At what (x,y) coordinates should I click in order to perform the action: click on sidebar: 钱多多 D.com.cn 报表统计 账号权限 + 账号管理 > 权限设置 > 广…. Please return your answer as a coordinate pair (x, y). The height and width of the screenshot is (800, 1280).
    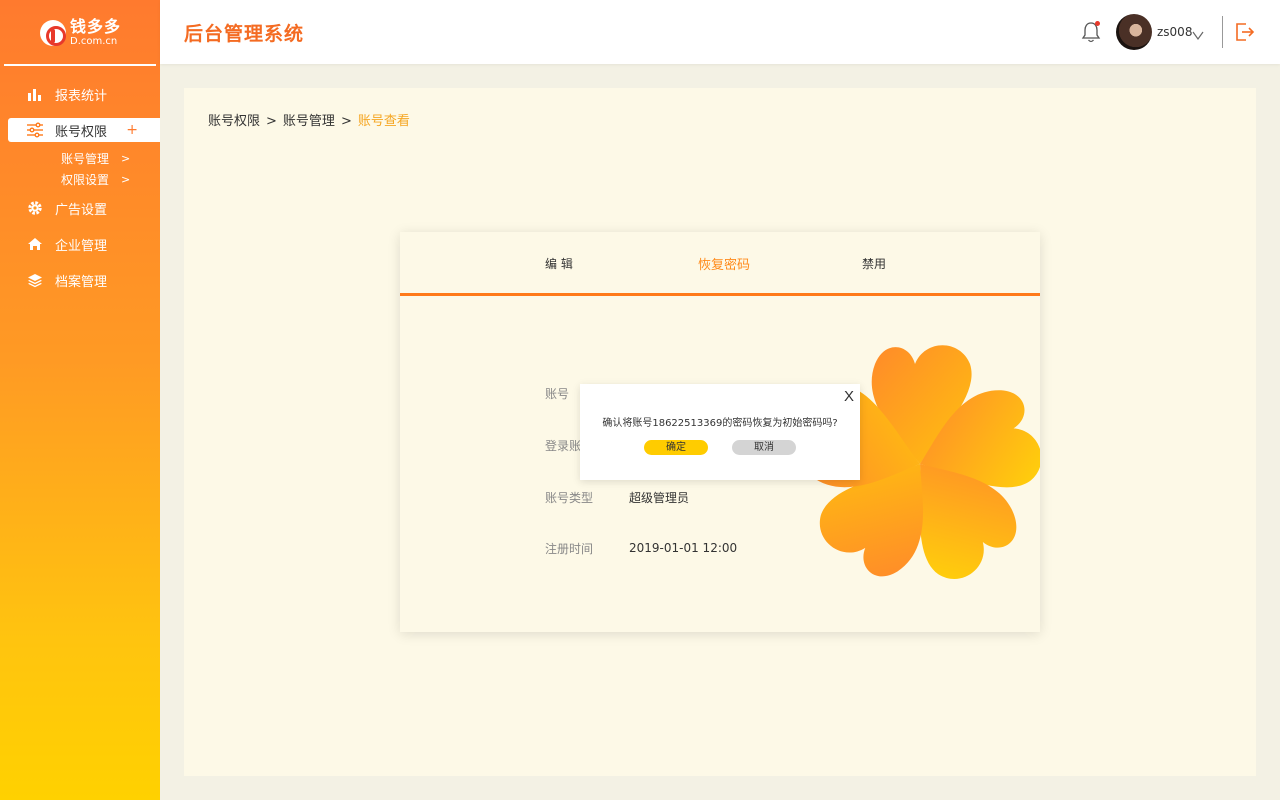
    Looking at the image, I should click on (80, 400).